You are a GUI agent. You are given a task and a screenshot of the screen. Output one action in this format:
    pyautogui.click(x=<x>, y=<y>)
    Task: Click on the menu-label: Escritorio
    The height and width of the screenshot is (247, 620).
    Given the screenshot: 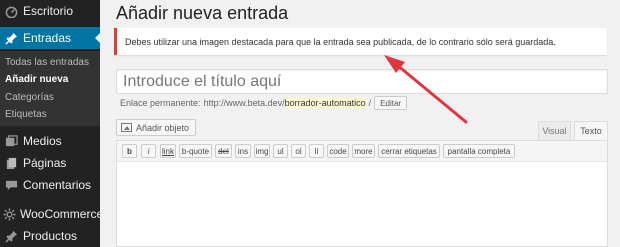 What is the action you would take?
    pyautogui.click(x=48, y=11)
    